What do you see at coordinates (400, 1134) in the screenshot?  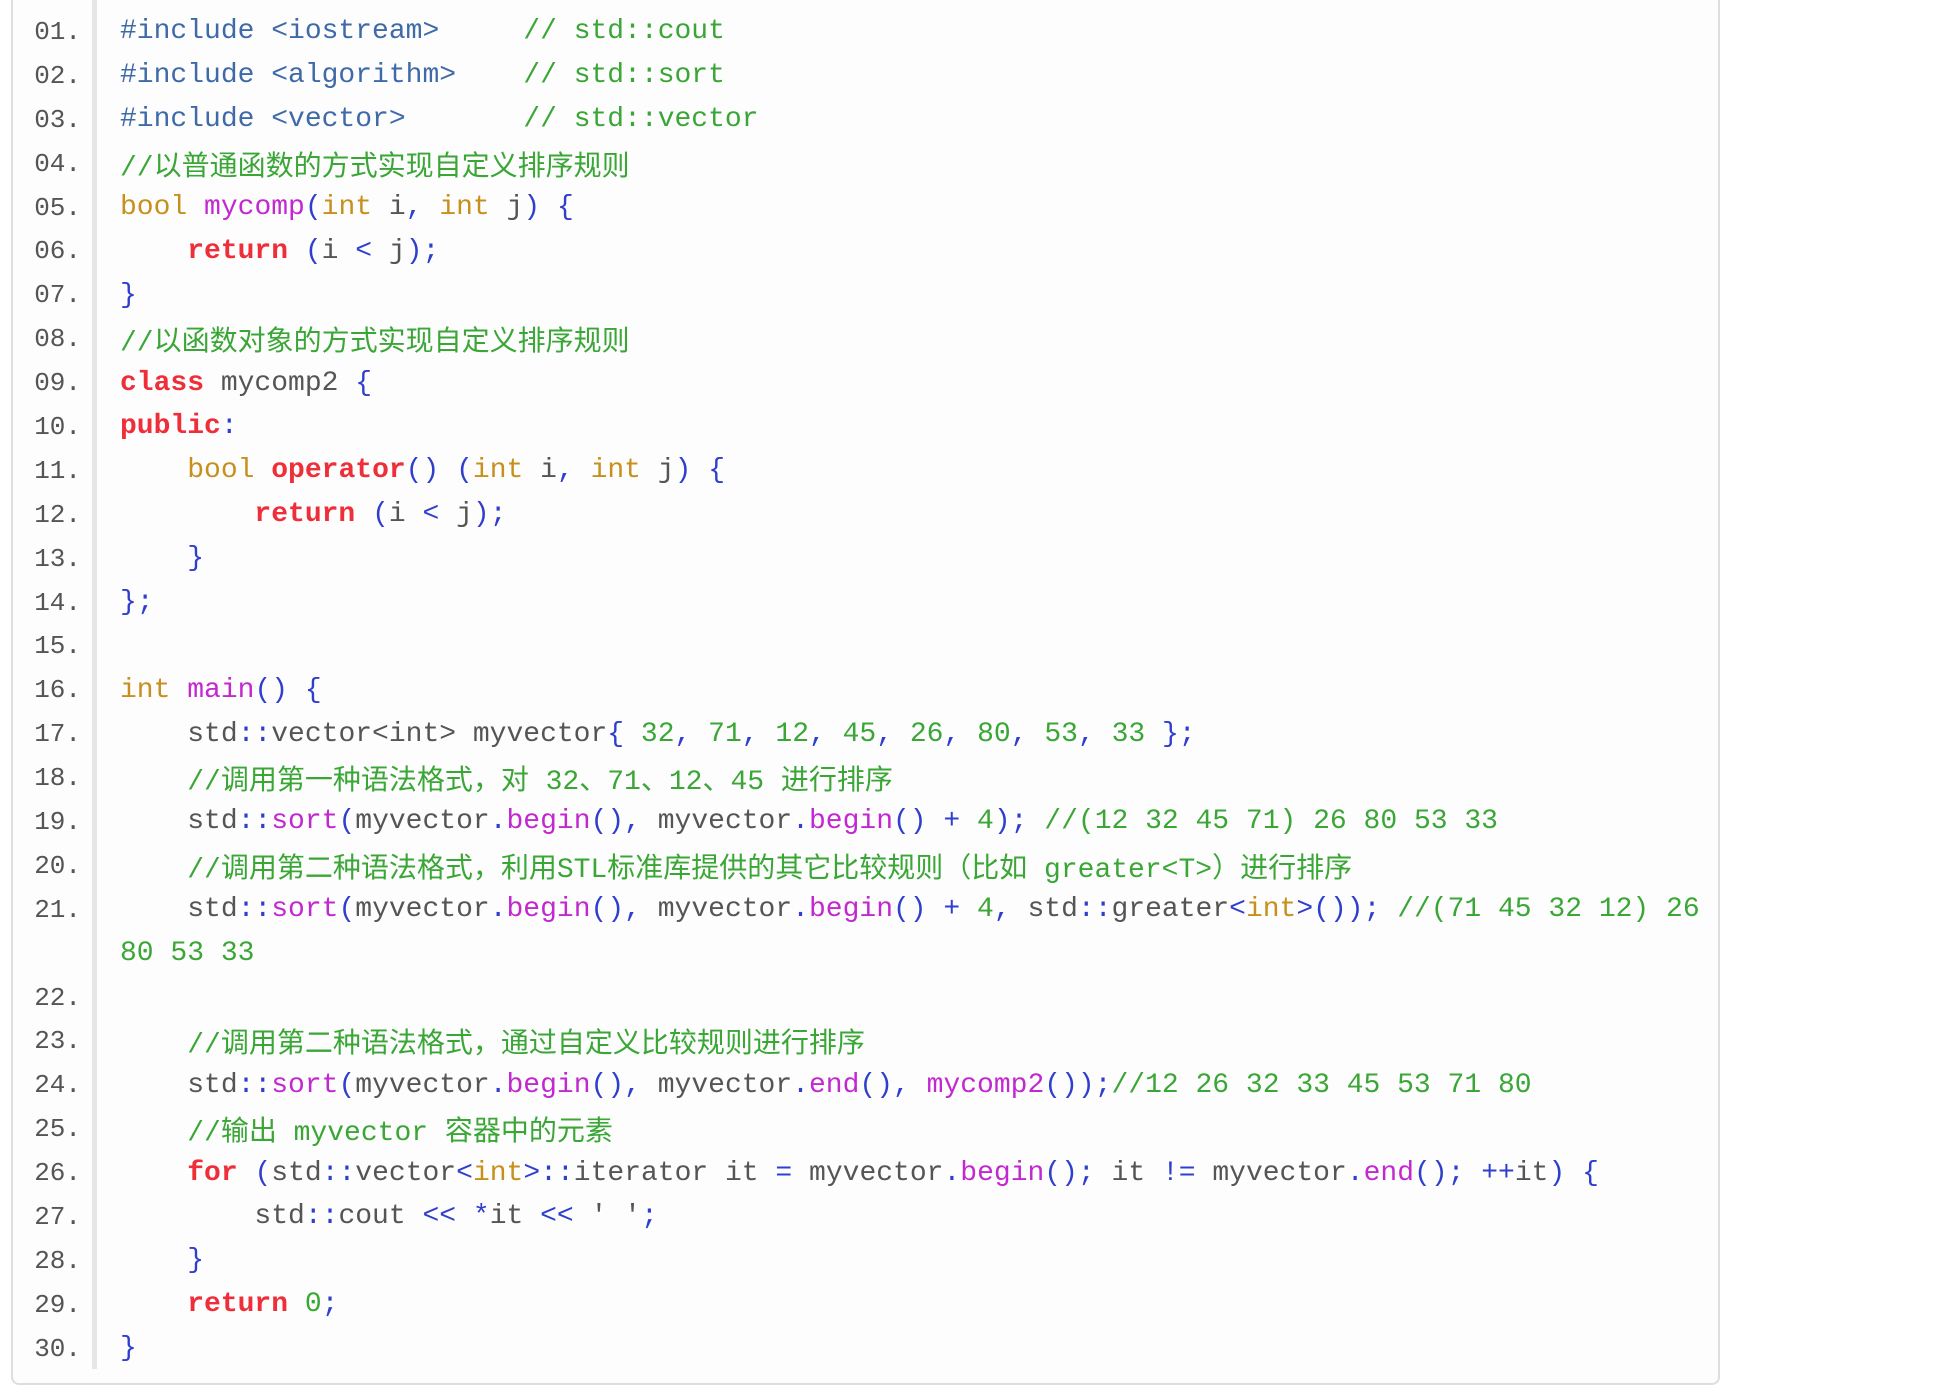 I see `comment-token: //输出 myvector 容器中的元素` at bounding box center [400, 1134].